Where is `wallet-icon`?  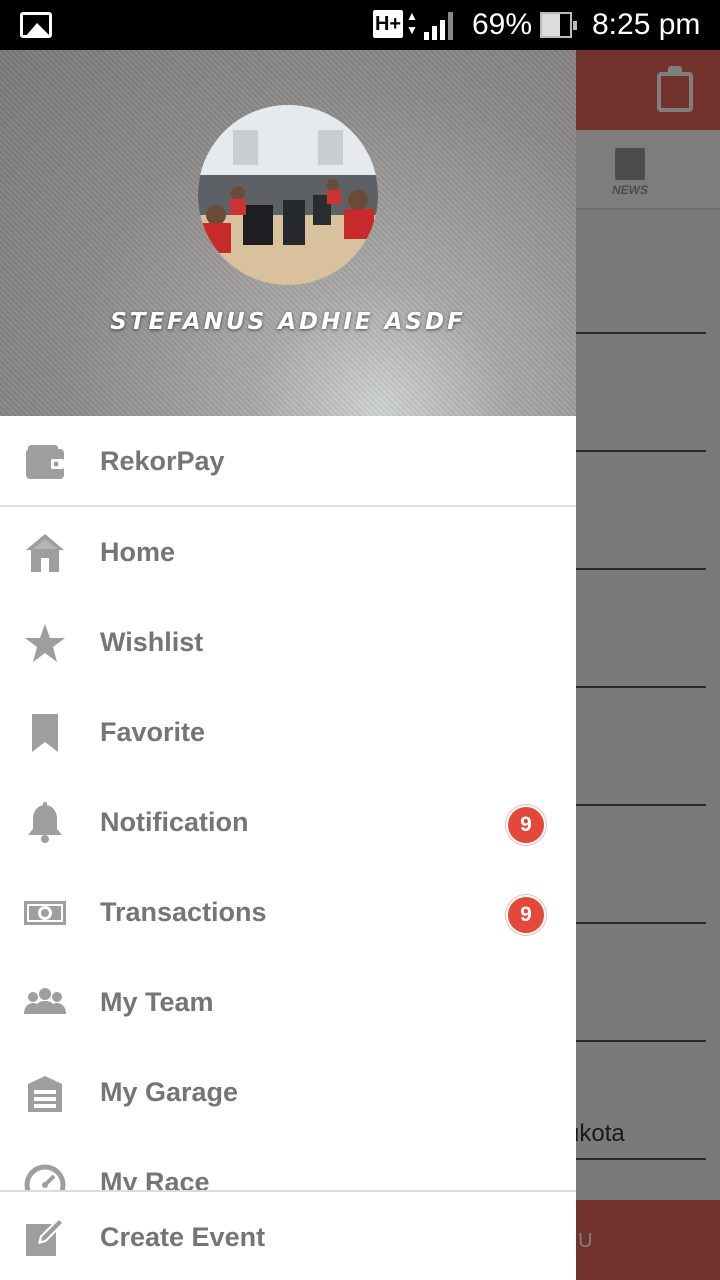
wallet-icon is located at coordinates (45, 462).